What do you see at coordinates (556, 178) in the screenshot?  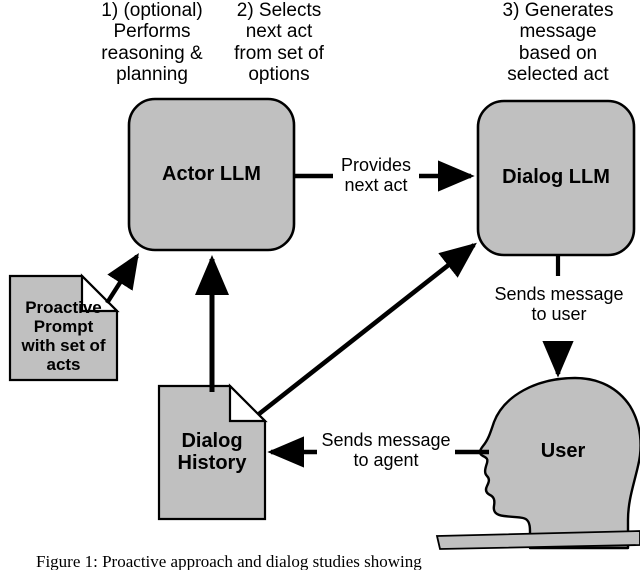 I see `dialog-llm-box` at bounding box center [556, 178].